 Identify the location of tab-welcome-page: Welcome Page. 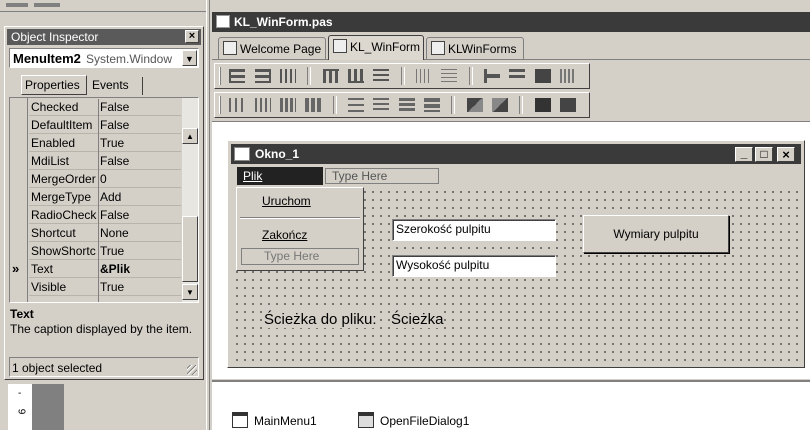
(272, 48).